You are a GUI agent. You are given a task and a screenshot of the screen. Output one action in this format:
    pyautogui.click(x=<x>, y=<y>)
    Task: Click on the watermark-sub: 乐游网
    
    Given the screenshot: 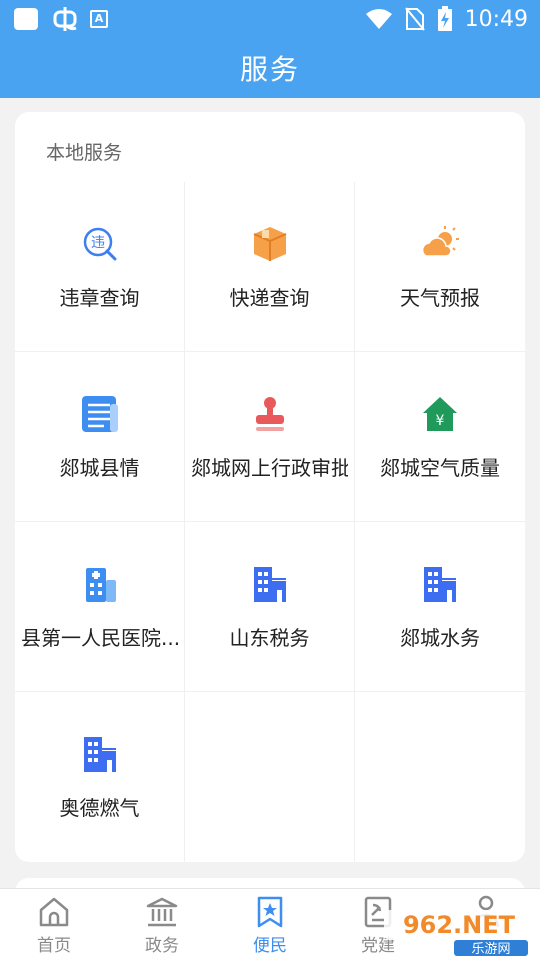 What is the action you would take?
    pyautogui.click(x=490, y=949)
    